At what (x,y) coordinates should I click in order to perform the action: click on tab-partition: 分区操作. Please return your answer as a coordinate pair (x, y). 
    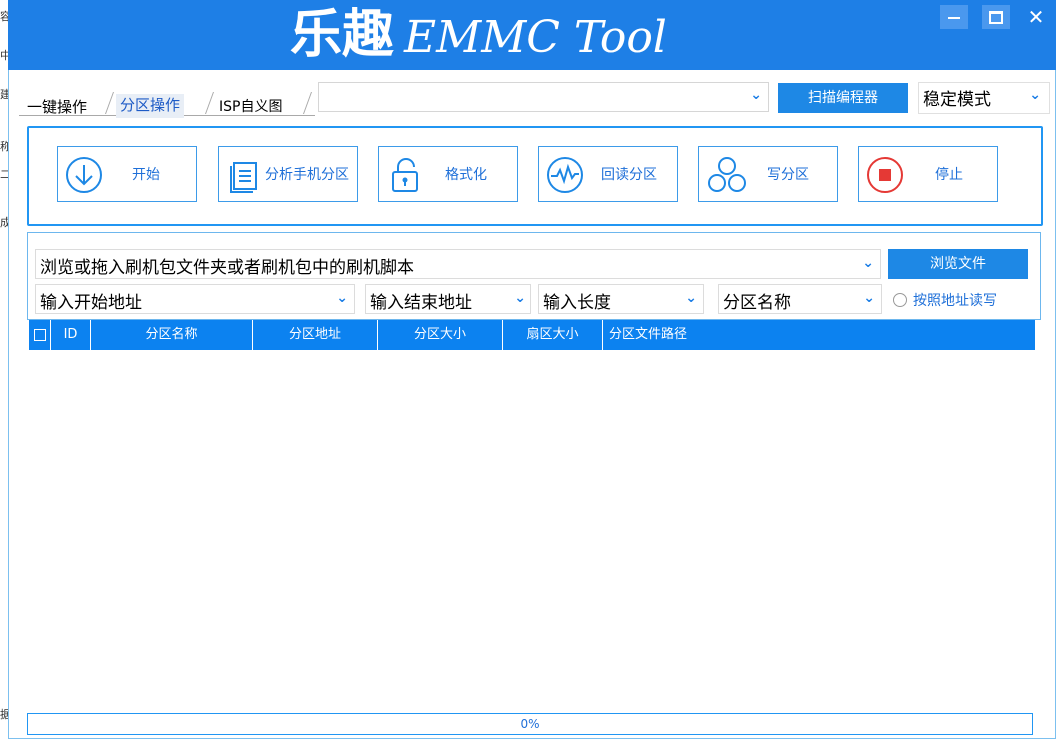
    Looking at the image, I should click on (150, 106).